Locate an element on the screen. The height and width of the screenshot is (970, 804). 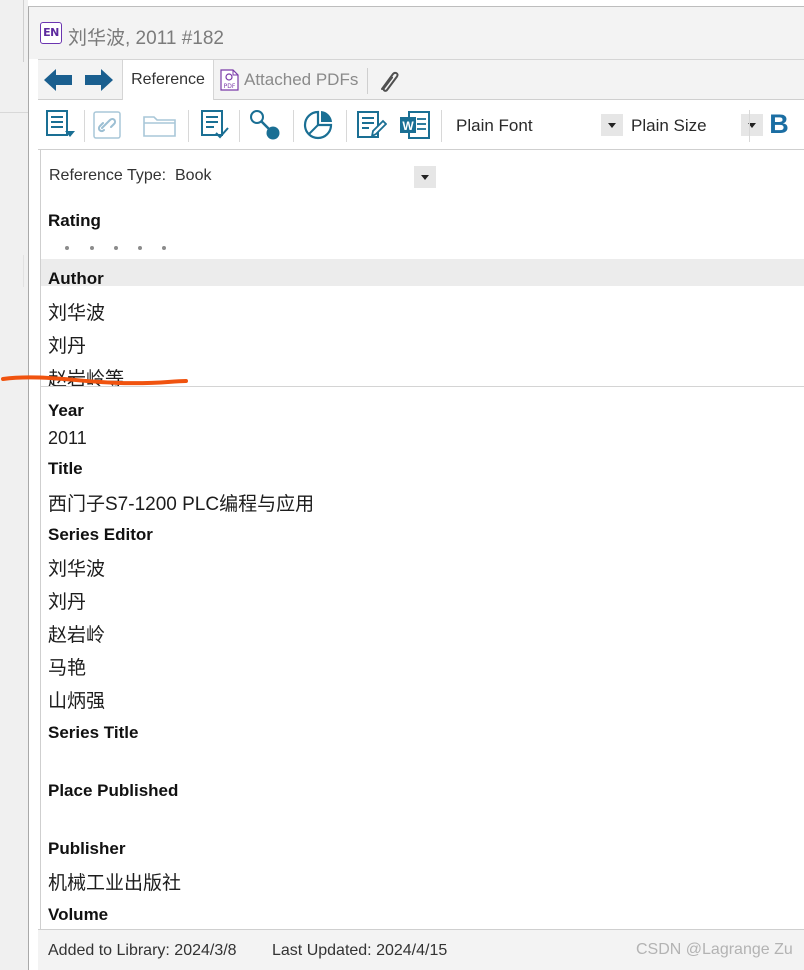
author-label: Author is located at coordinates (76, 278).